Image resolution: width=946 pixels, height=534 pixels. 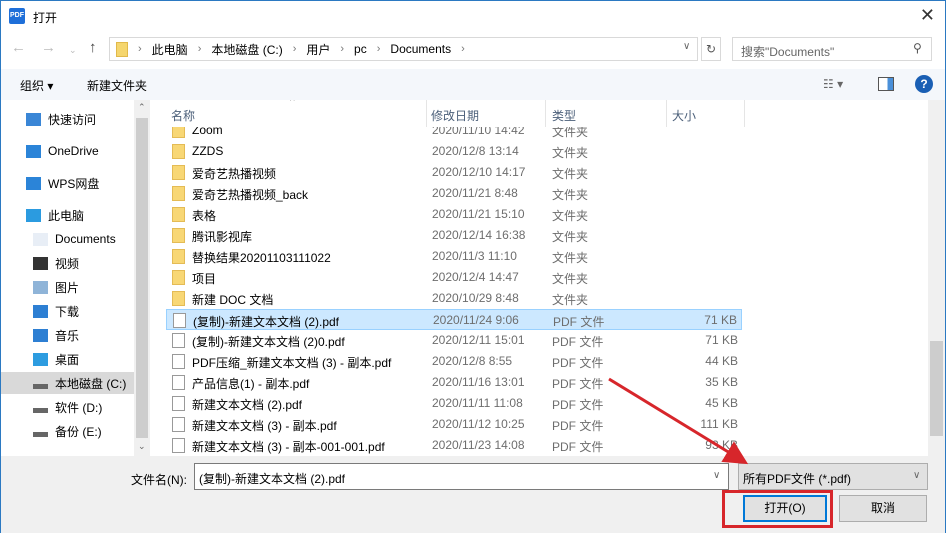 What do you see at coordinates (88, 311) in the screenshot?
I see `sidebar-item: 下载` at bounding box center [88, 311].